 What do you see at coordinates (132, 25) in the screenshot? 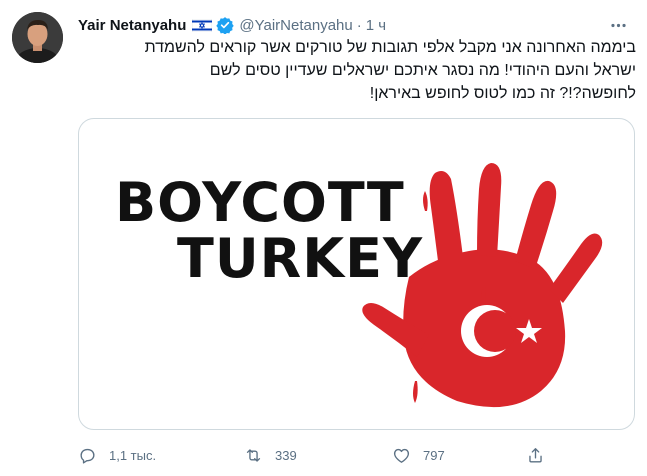
I see `display-name: Yair Netanyahu` at bounding box center [132, 25].